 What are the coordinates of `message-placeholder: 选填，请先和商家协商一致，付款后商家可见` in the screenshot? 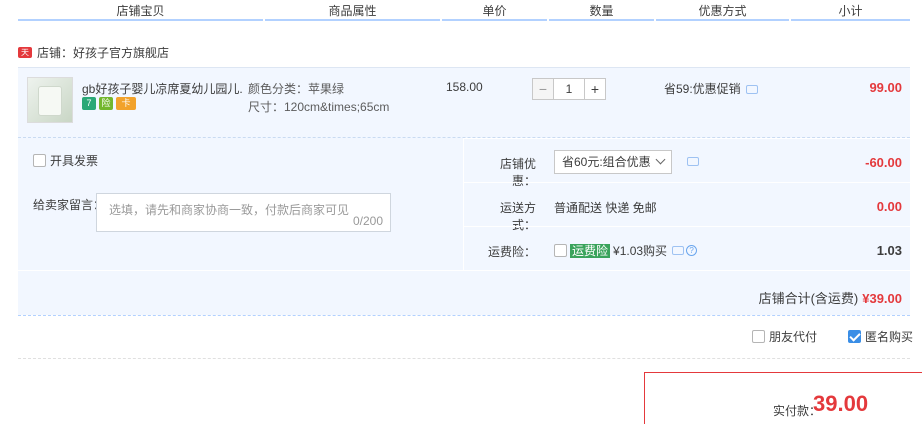 It's located at (229, 210).